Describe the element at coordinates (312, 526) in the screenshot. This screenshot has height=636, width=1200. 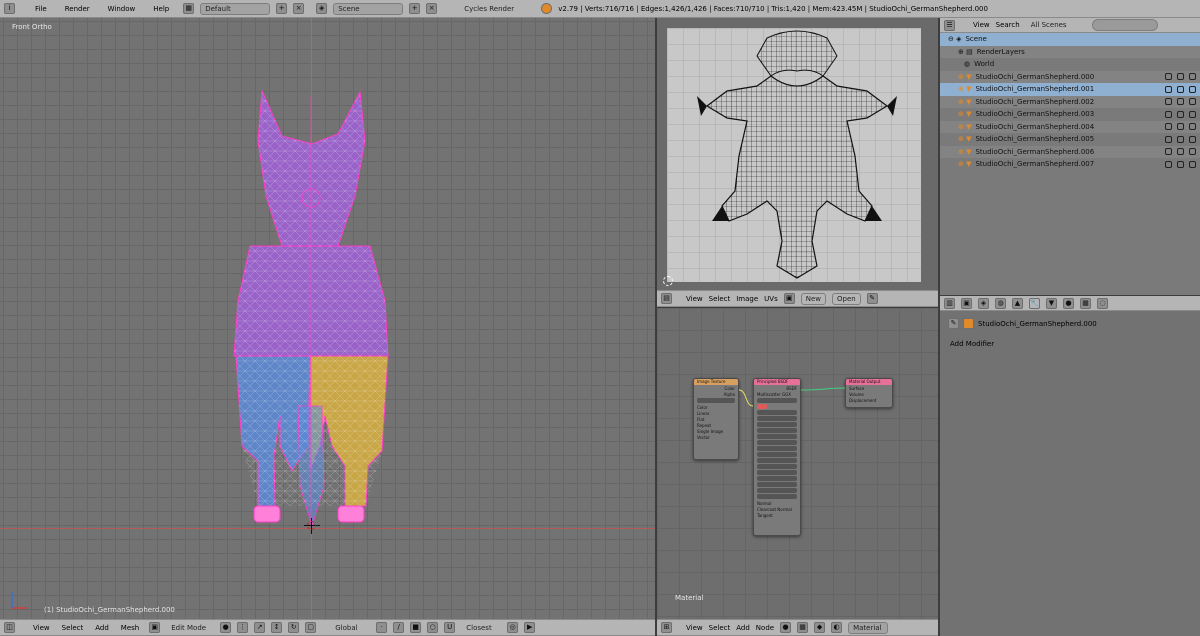
I see `3d-cursor-icon` at that location.